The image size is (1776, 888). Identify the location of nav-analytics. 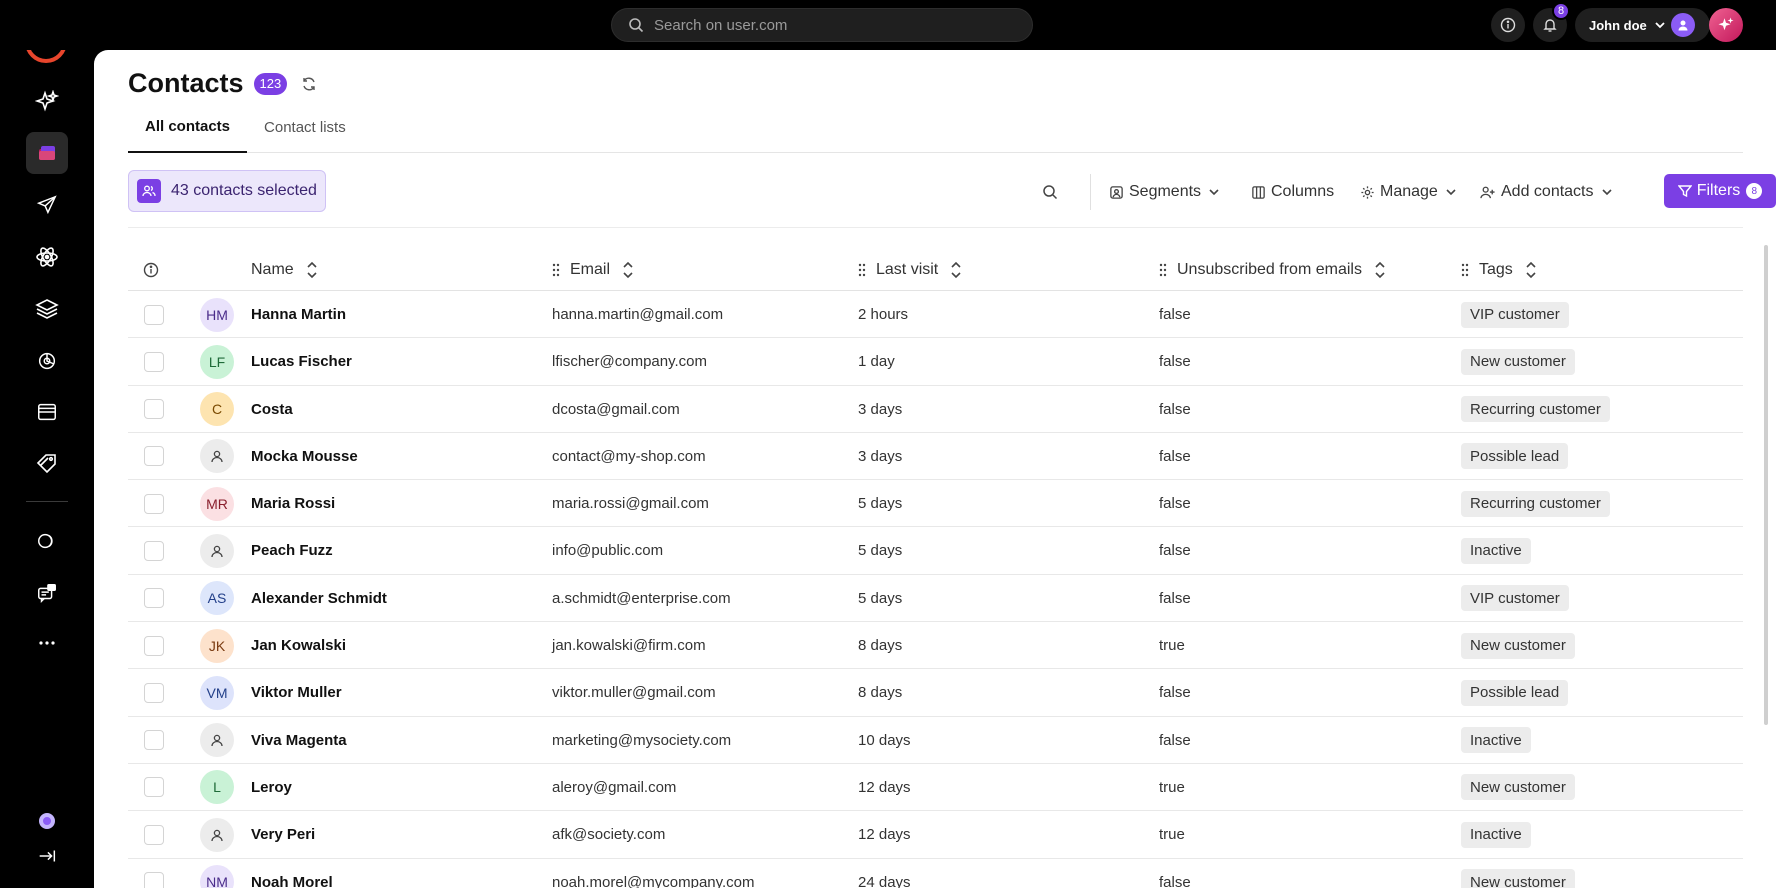
(47, 361).